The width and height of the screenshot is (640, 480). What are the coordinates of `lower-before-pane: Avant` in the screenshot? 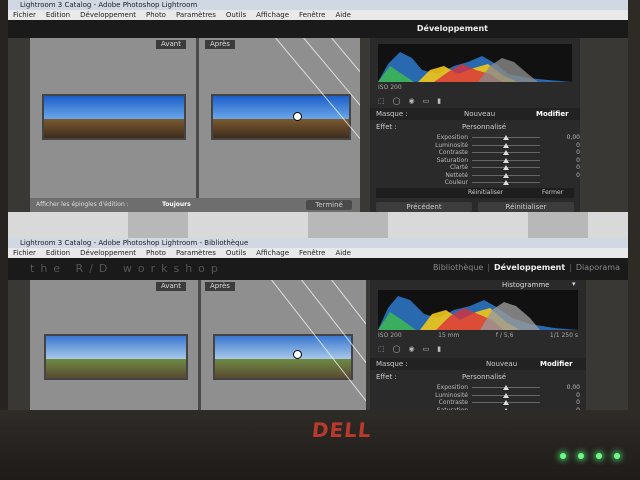 It's located at (114, 346).